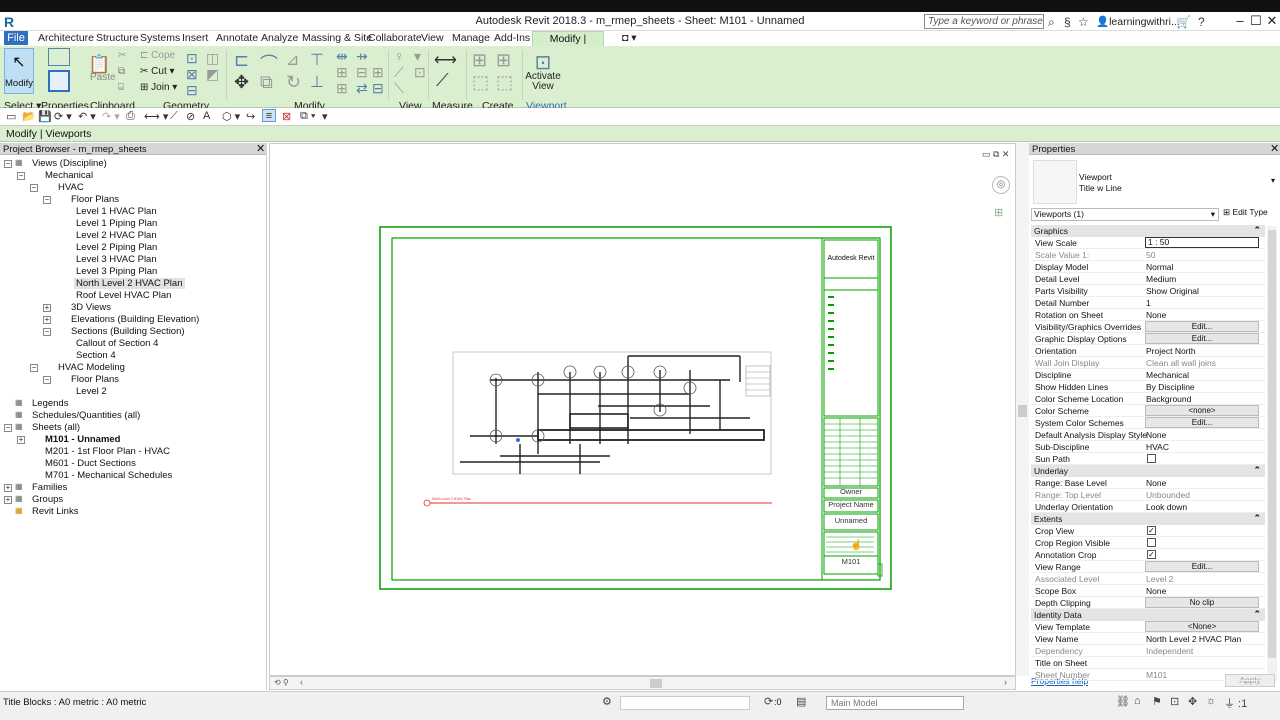 This screenshot has width=1280, height=720. Describe the element at coordinates (55, 511) in the screenshot. I see `tree-item: Revit Links` at that location.